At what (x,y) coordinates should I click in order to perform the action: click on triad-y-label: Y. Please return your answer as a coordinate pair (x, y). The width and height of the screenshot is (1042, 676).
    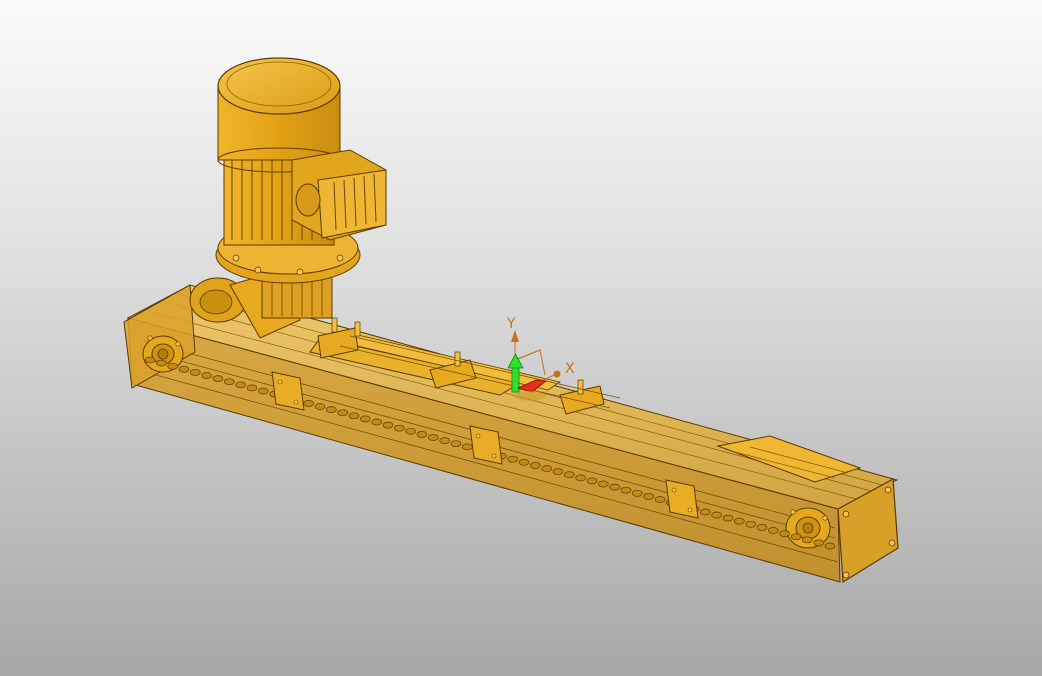
    Looking at the image, I should click on (511, 324).